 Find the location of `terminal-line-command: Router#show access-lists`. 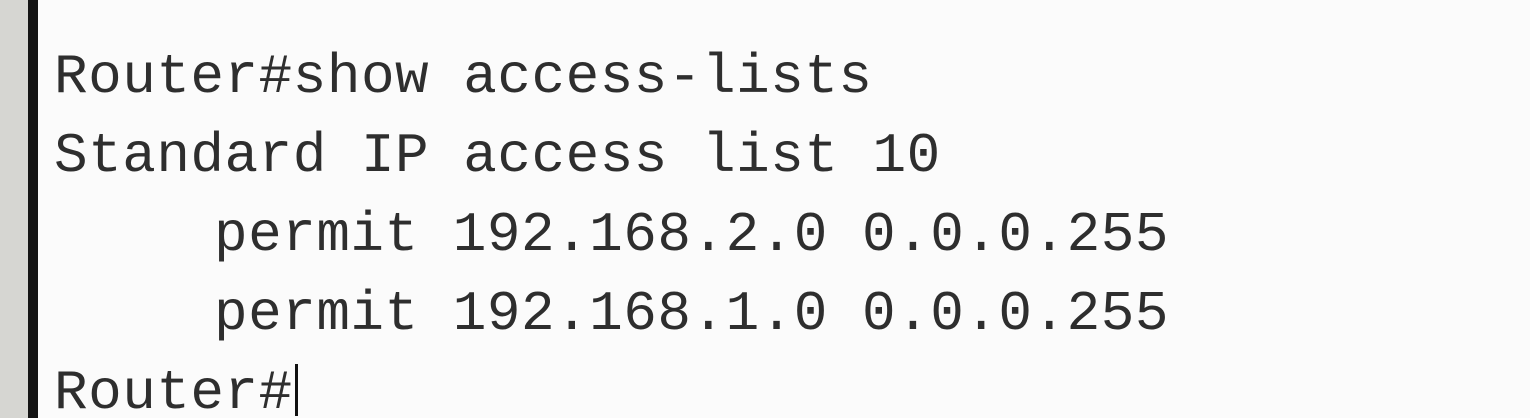

terminal-line-command: Router#show access-lists is located at coordinates (463, 77).